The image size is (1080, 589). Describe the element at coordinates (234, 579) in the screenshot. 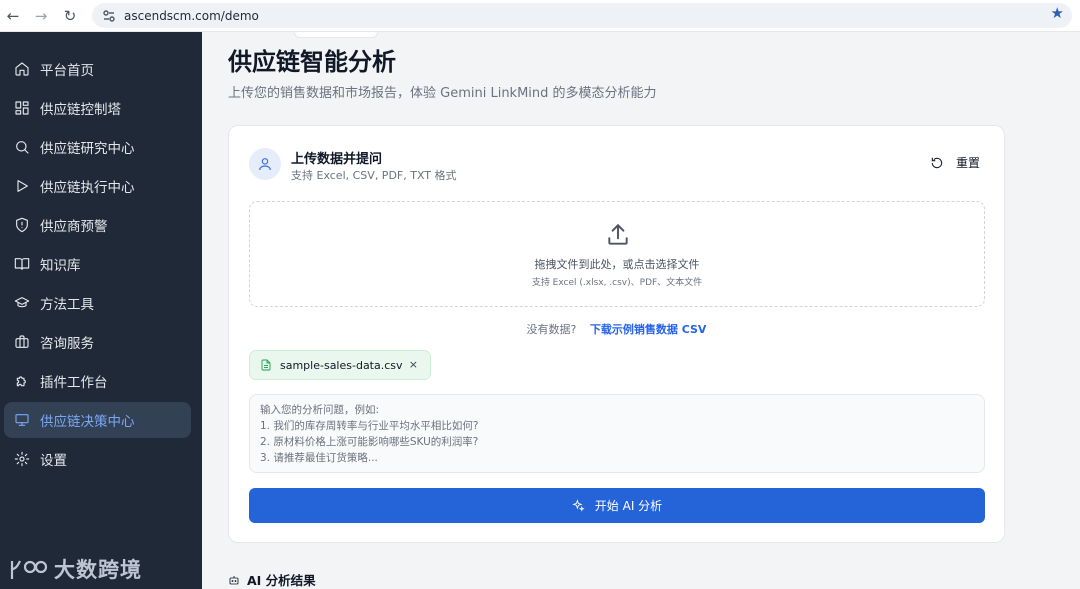

I see `robot-icon` at that location.